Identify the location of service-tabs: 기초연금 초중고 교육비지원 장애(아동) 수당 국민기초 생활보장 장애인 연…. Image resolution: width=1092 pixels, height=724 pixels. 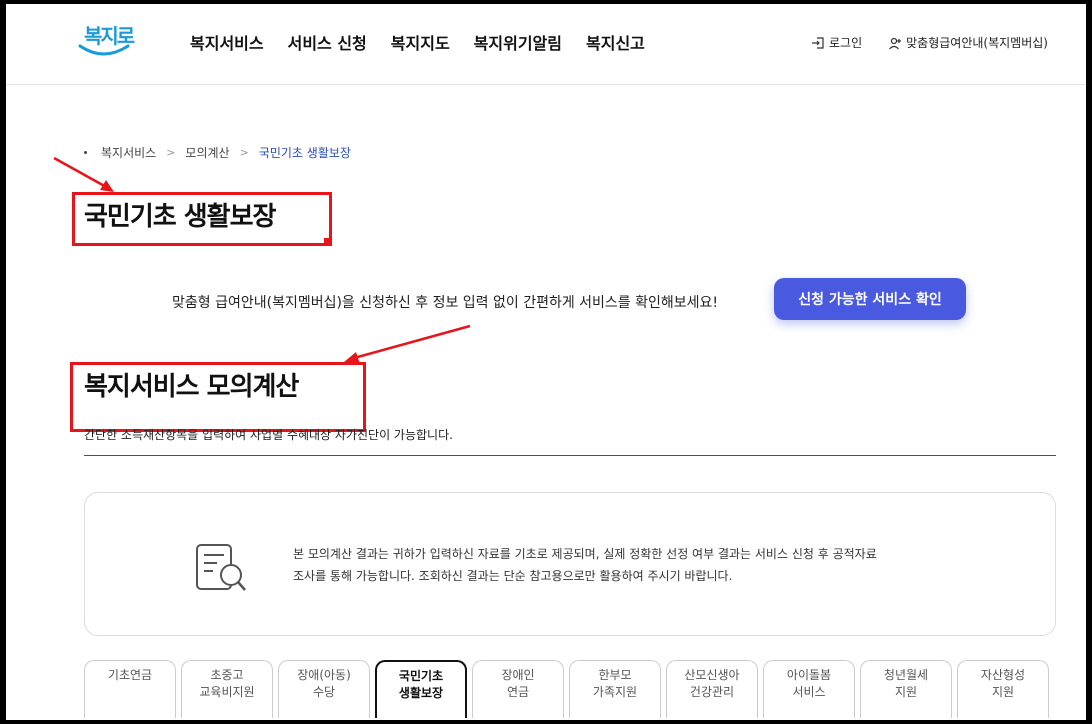
(566, 689).